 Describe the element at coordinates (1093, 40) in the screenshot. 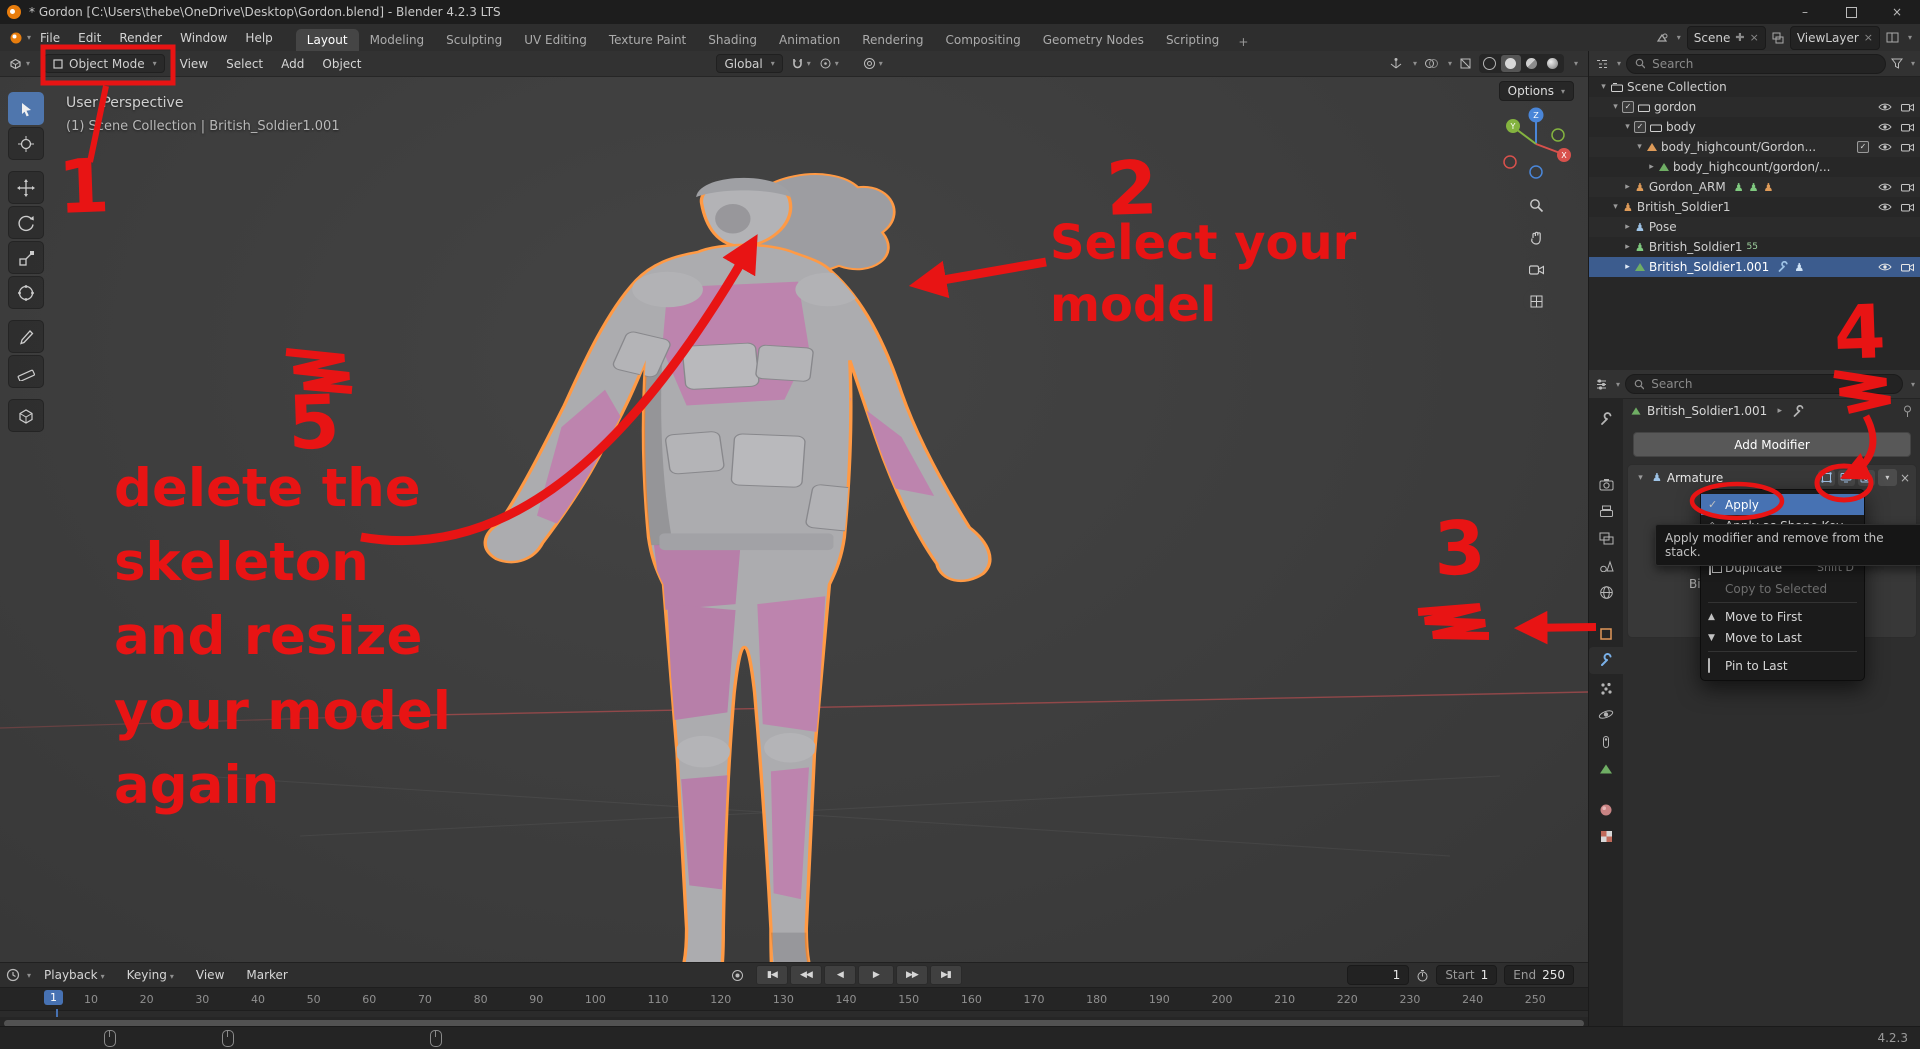

I see `tab-geometry-nodes: Geometry Nodes` at that location.